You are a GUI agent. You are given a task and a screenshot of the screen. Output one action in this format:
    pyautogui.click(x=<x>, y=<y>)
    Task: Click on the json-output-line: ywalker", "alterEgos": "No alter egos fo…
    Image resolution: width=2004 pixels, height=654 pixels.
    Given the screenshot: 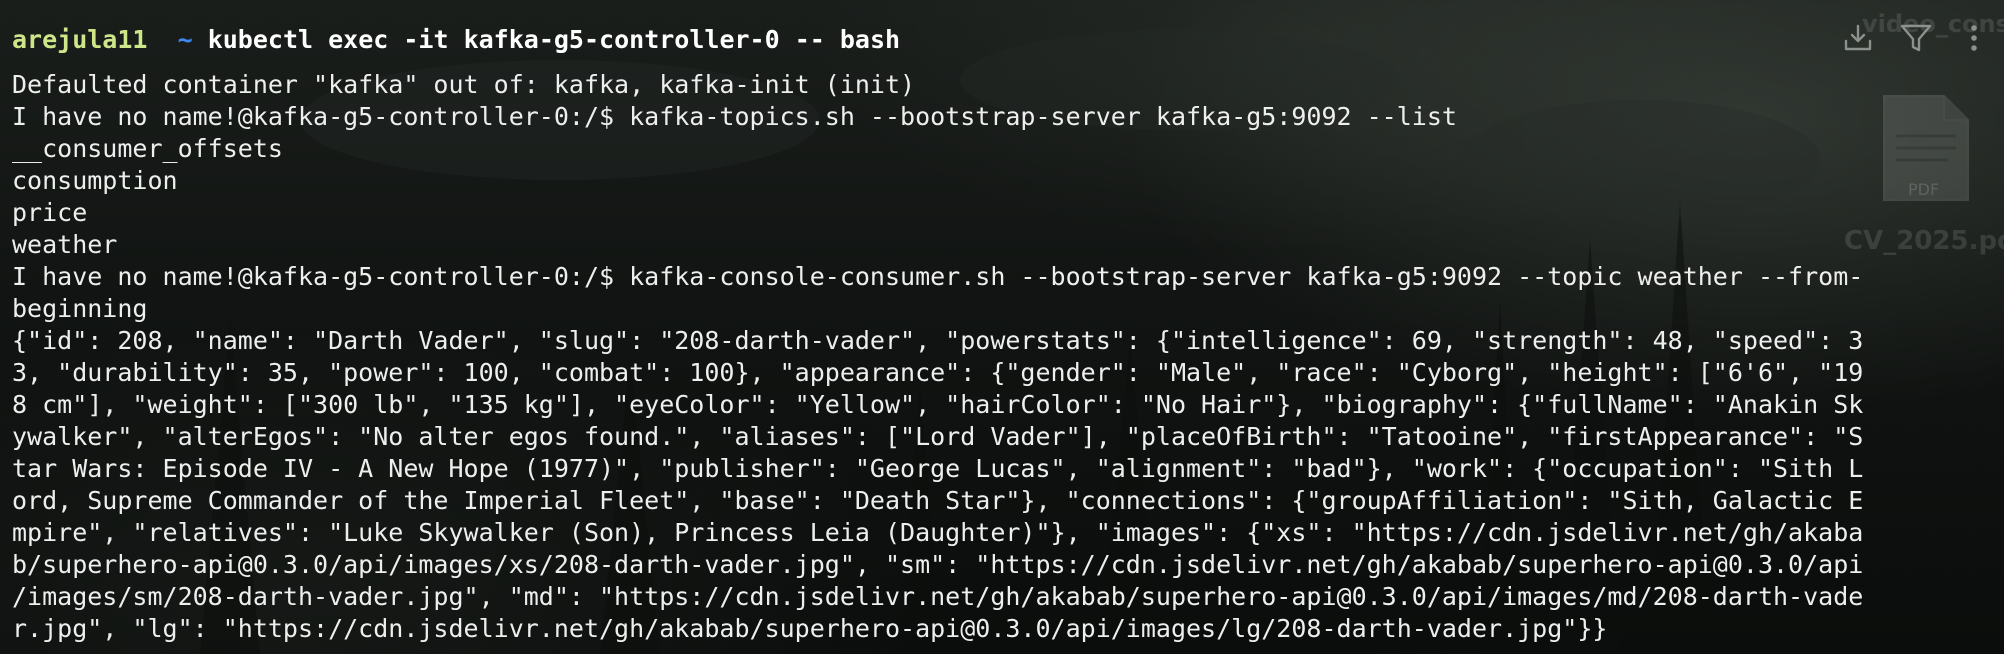 What is the action you would take?
    pyautogui.click(x=938, y=436)
    